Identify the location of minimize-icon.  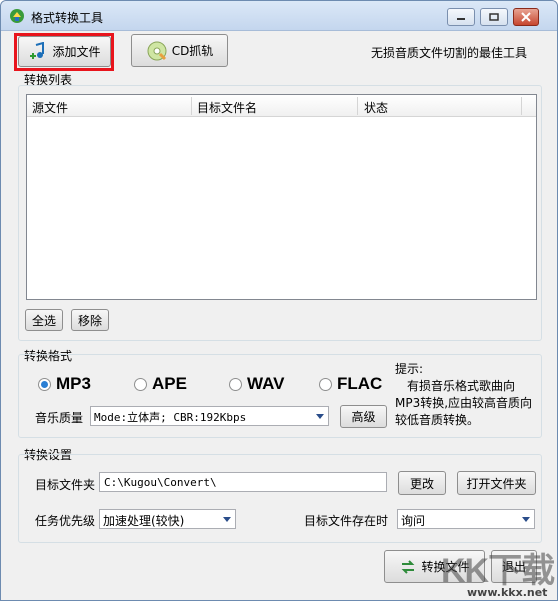
(461, 19).